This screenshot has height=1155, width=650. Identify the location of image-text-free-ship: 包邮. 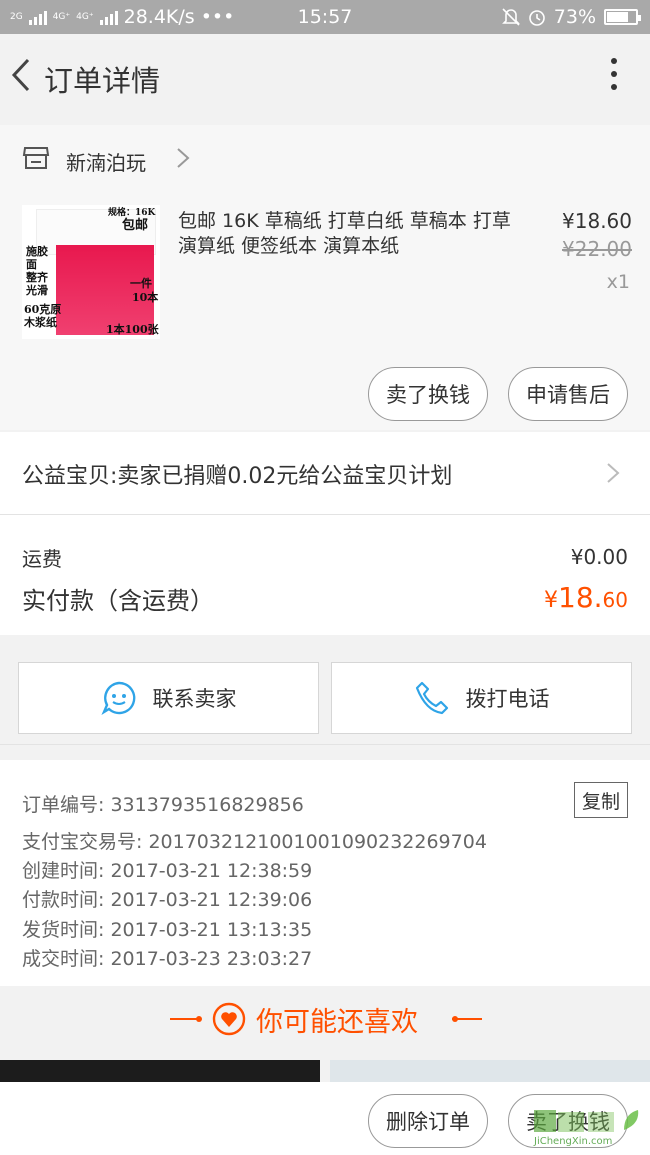
(135, 225).